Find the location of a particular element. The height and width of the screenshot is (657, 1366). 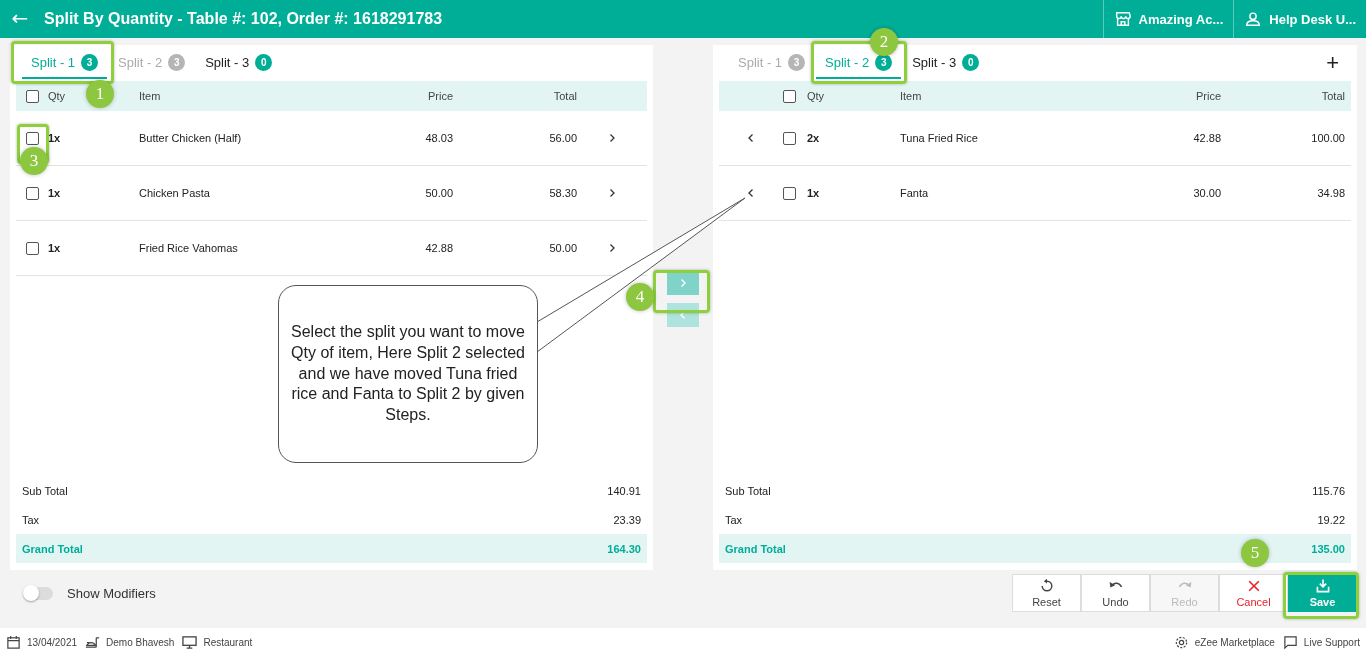

item-cell: Butter Chicken (Half) is located at coordinates (190, 138).